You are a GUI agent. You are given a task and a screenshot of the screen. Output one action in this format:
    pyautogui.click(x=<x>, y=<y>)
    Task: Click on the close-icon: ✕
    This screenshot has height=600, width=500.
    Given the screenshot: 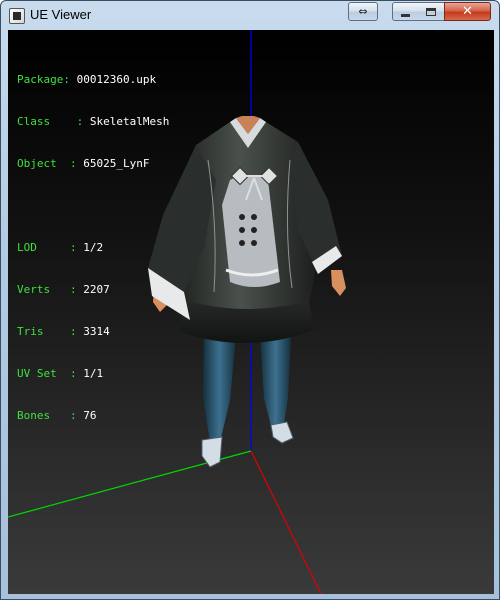 What is the action you would take?
    pyautogui.click(x=467, y=11)
    